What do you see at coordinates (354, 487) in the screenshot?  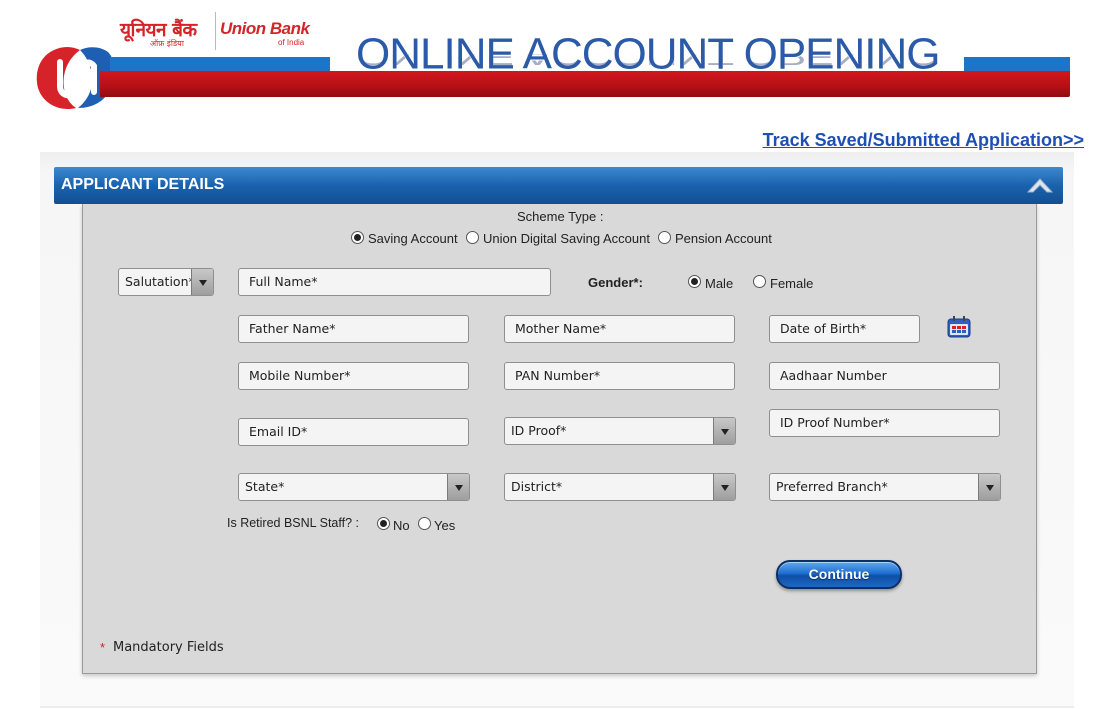 I see `state-select: State*` at bounding box center [354, 487].